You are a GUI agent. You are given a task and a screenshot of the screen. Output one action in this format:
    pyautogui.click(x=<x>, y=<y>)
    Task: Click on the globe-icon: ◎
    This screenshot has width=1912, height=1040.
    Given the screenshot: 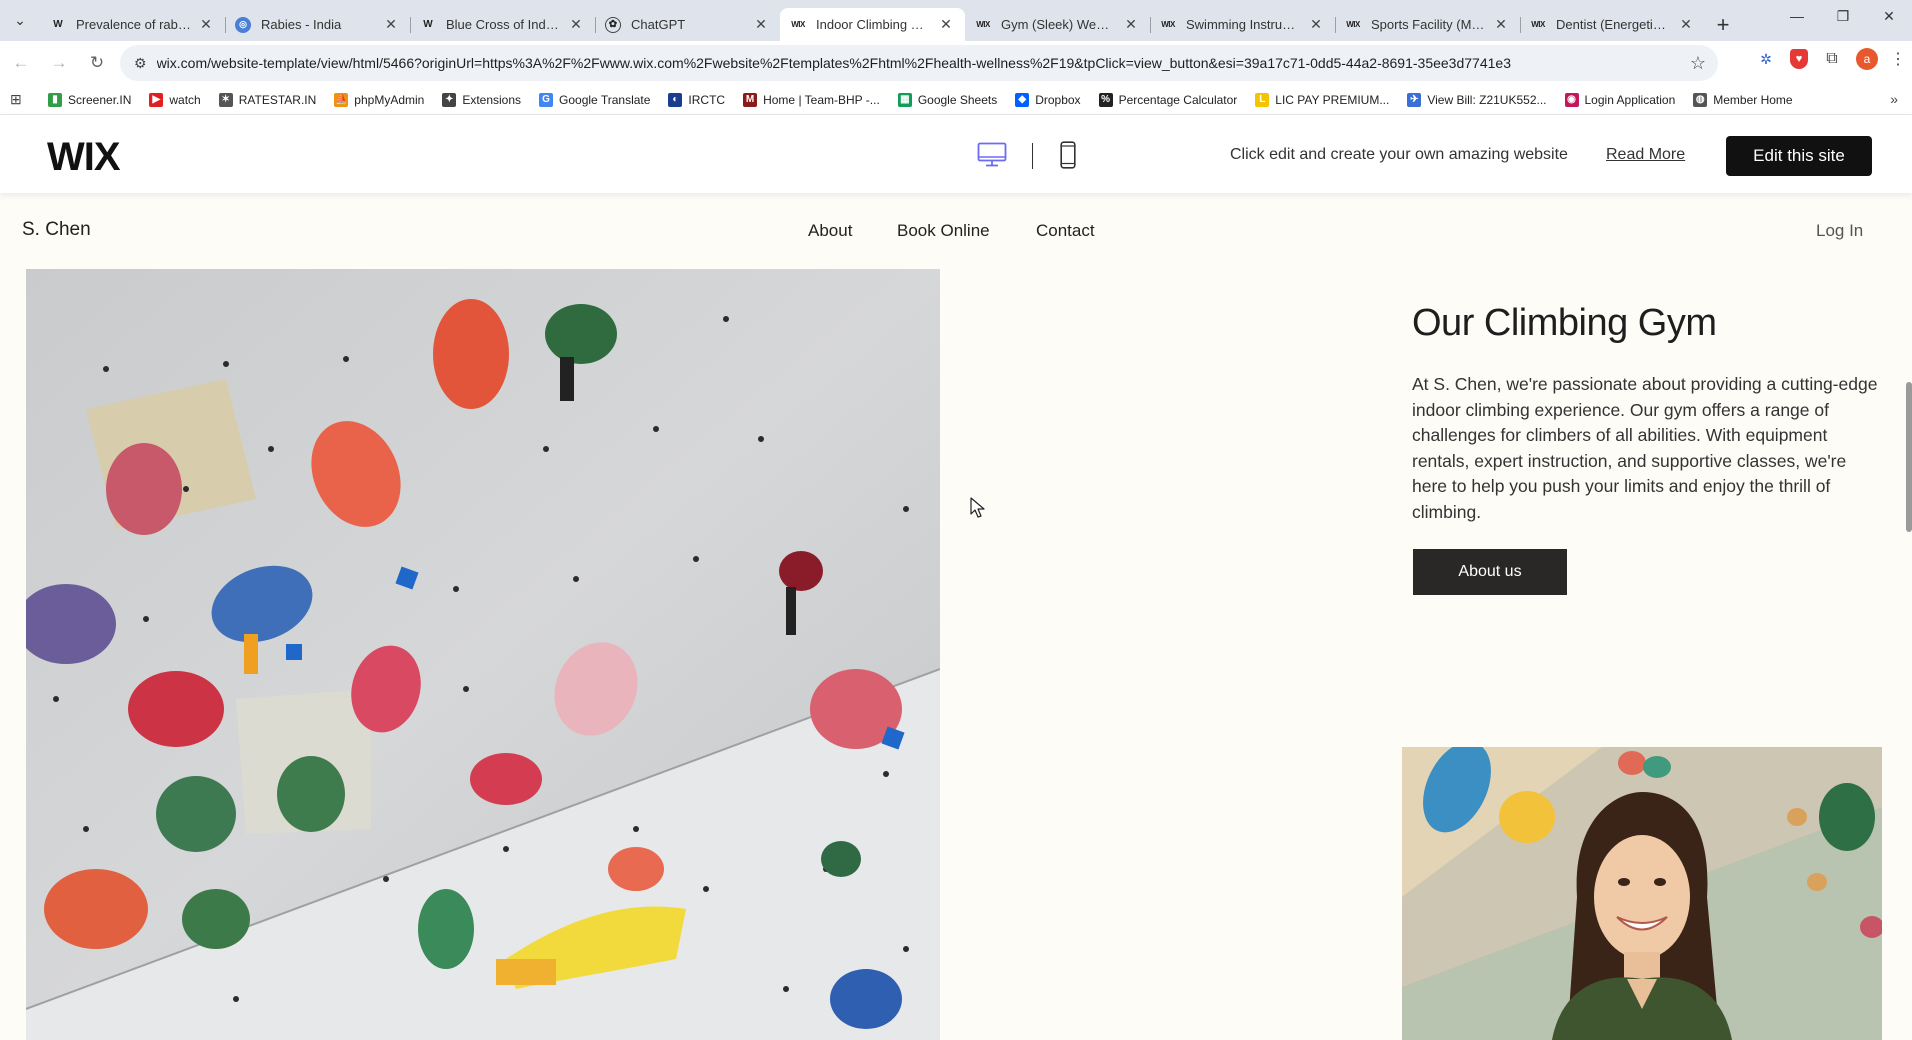 What is the action you would take?
    pyautogui.click(x=243, y=24)
    